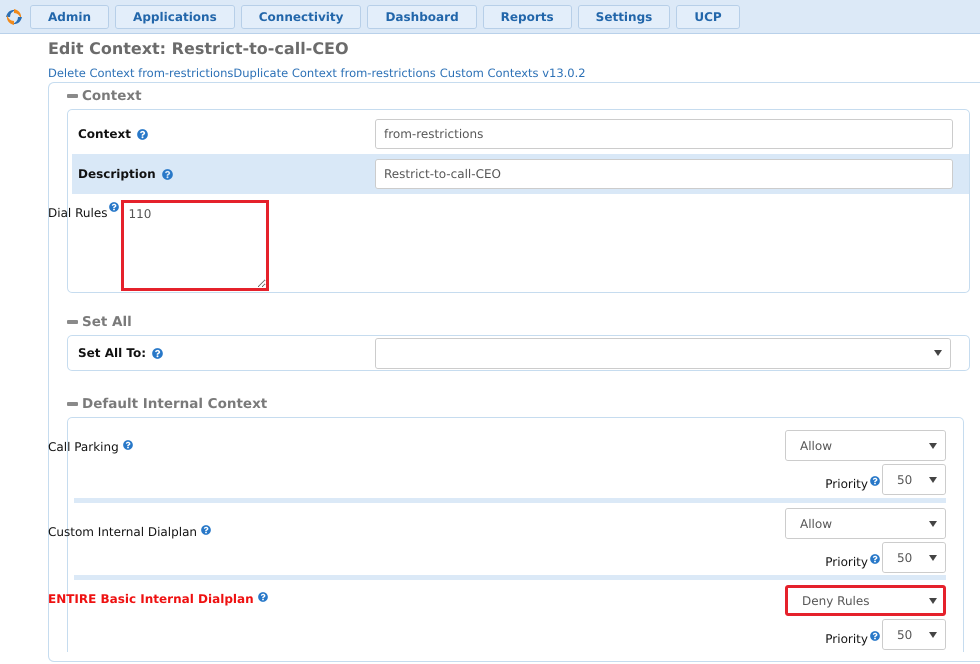  Describe the element at coordinates (199, 49) in the screenshot. I see `page-title: Edit Context: Restrict-to-call-CEO` at that location.